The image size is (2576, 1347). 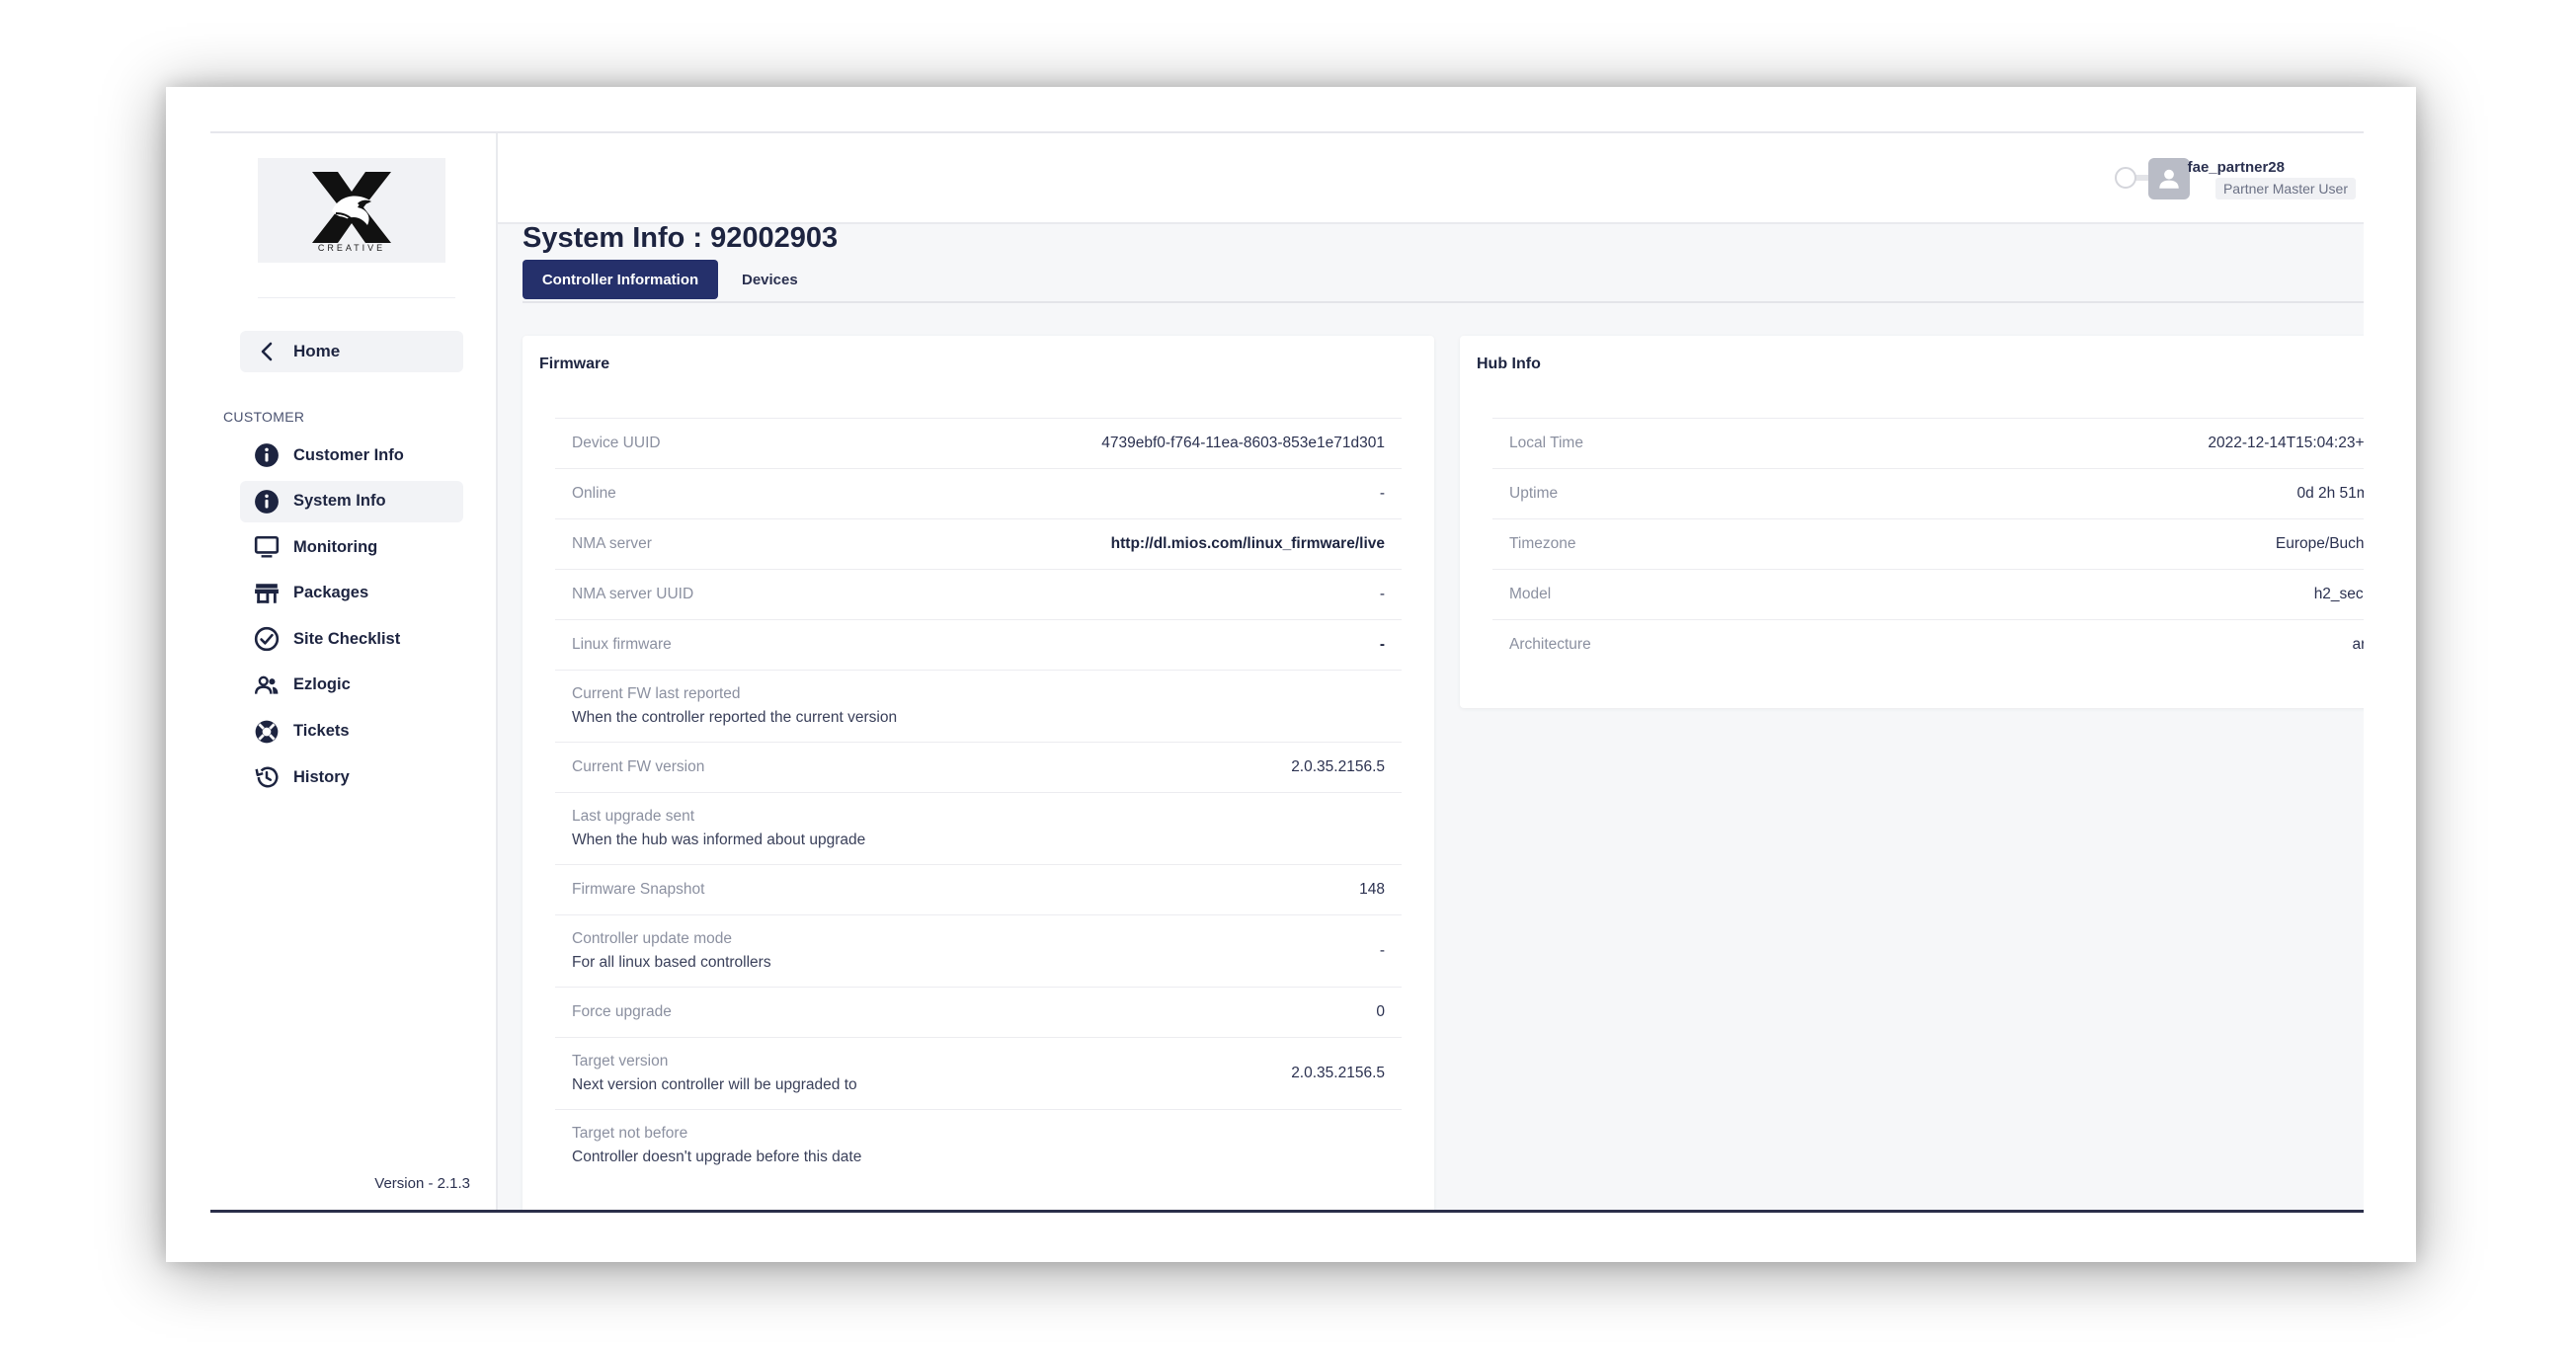 What do you see at coordinates (321, 776) in the screenshot?
I see `sidebar-item-label: History` at bounding box center [321, 776].